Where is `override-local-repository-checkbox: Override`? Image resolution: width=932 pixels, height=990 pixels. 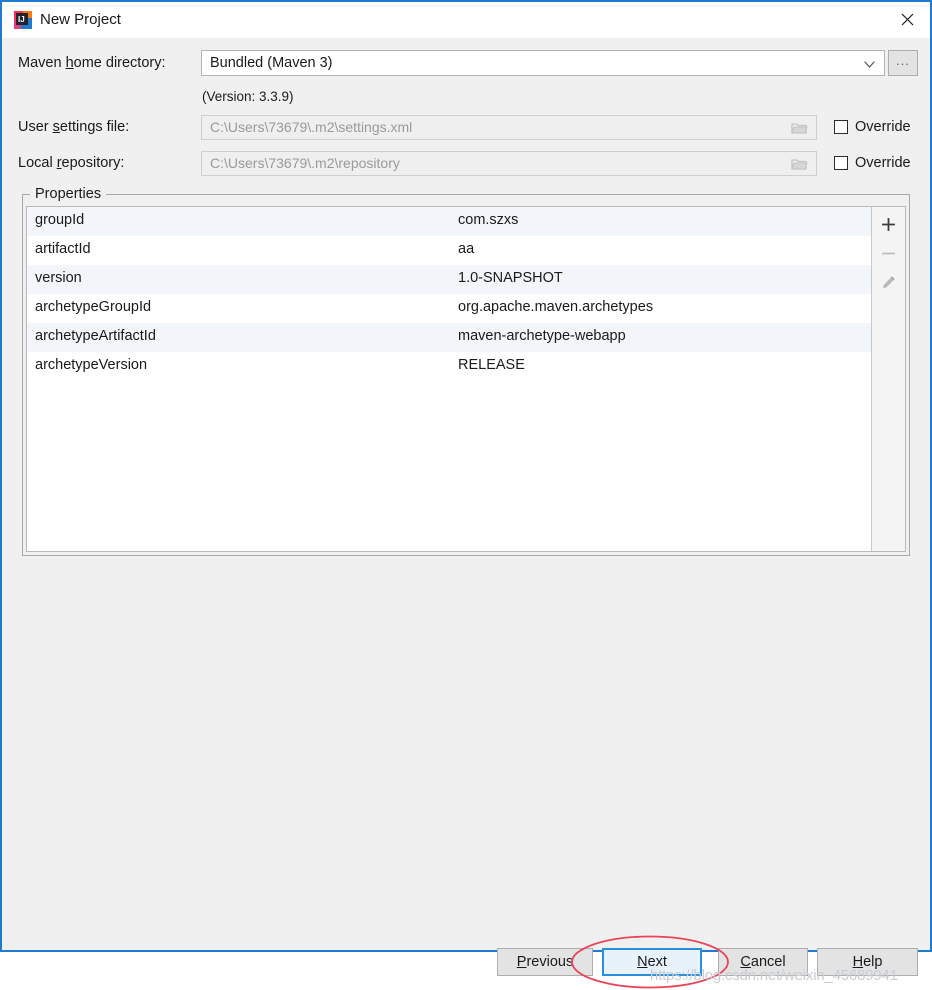
override-local-repository-checkbox: Override is located at coordinates (872, 163).